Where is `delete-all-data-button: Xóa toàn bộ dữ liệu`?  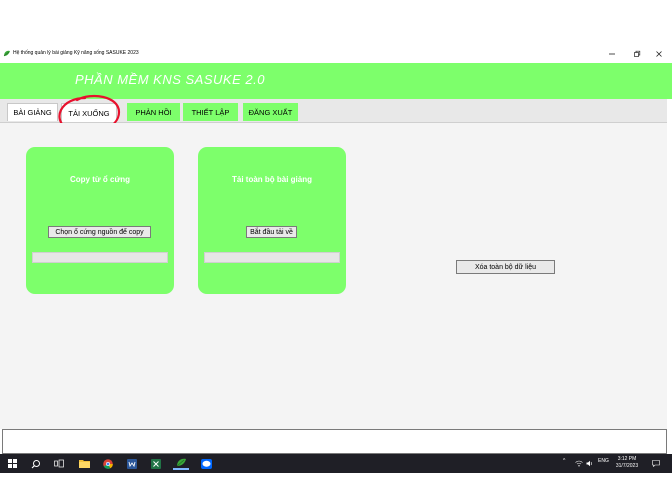 delete-all-data-button: Xóa toàn bộ dữ liệu is located at coordinates (505, 267).